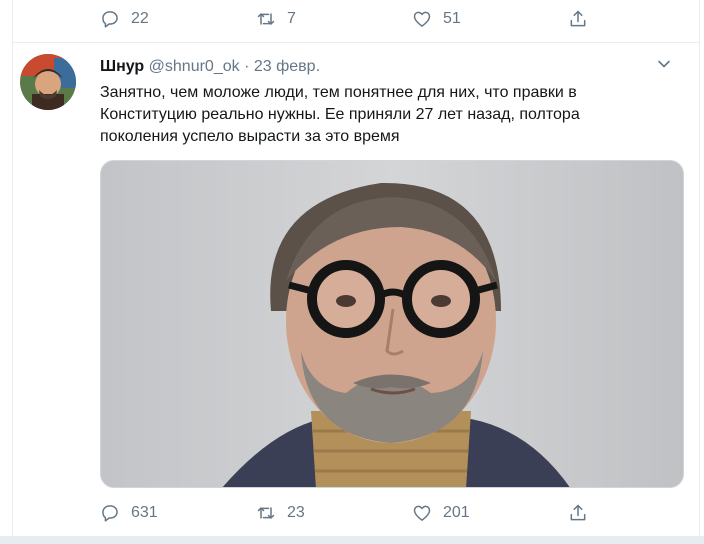 Image resolution: width=704 pixels, height=544 pixels. Describe the element at coordinates (436, 19) in the screenshot. I see `like-button: 51` at that location.